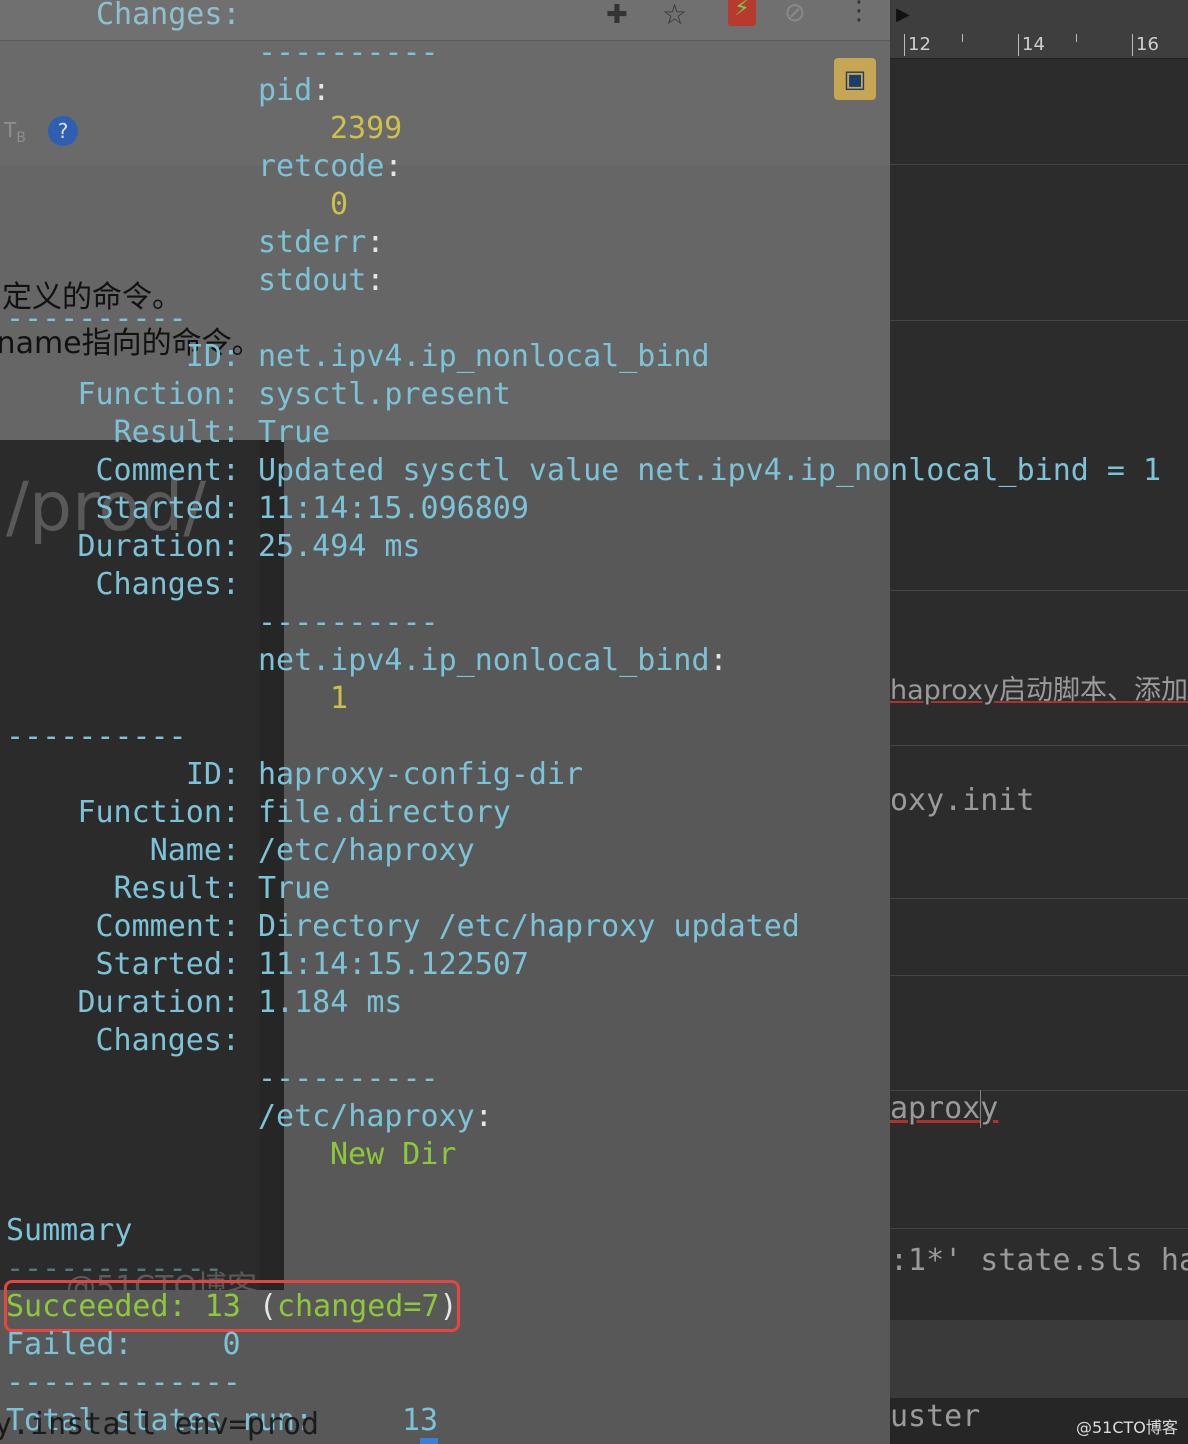 This screenshot has width=1188, height=1444. I want to click on highlight-box, so click(232, 1306).